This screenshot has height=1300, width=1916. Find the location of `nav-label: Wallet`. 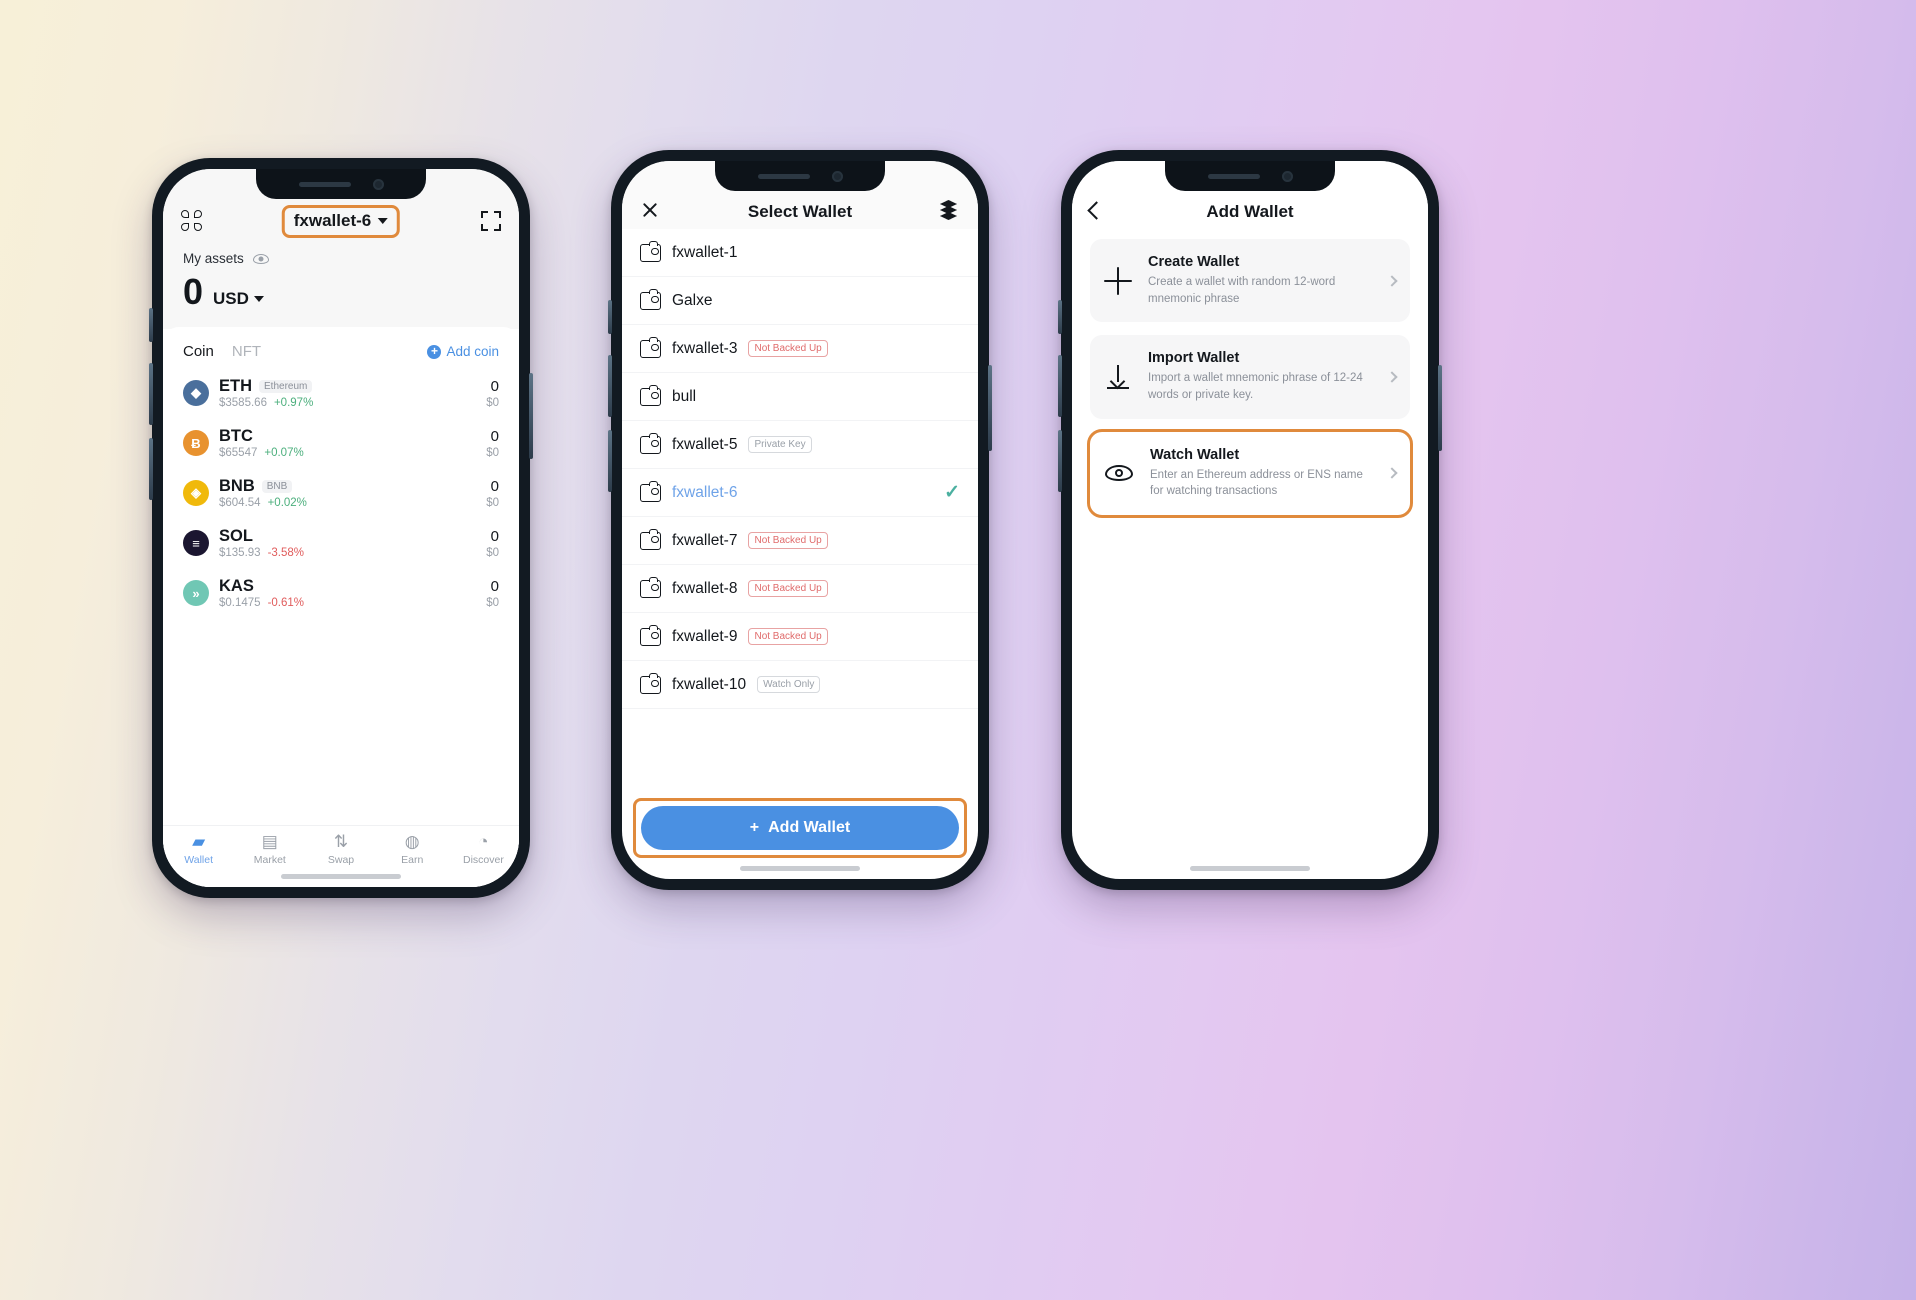

nav-label: Wallet is located at coordinates (198, 860).